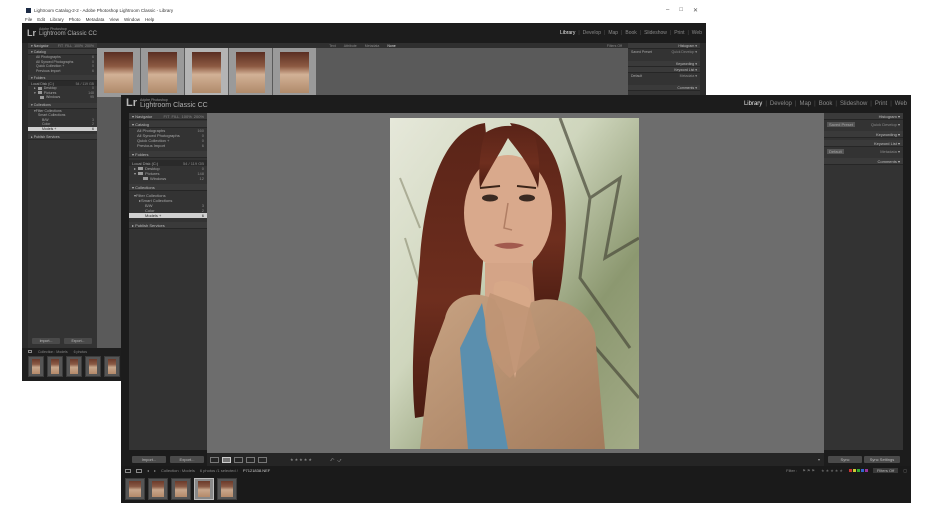 The width and height of the screenshot is (930, 522). Describe the element at coordinates (841, 124) in the screenshot. I see `saved-preset-select: Saved Preset` at that location.